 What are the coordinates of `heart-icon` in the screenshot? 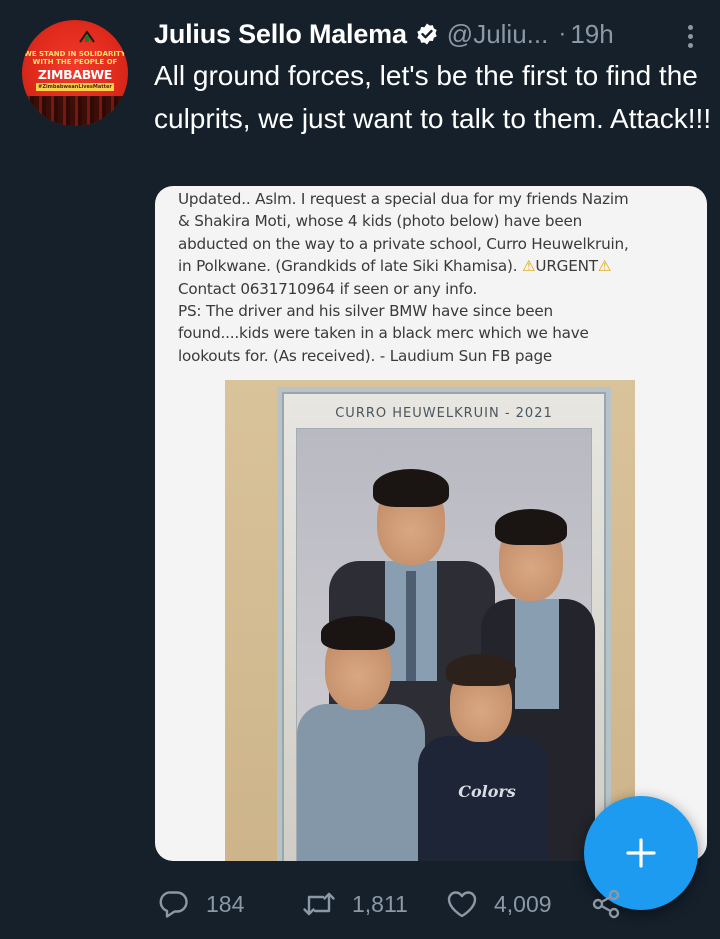 It's located at (462, 904).